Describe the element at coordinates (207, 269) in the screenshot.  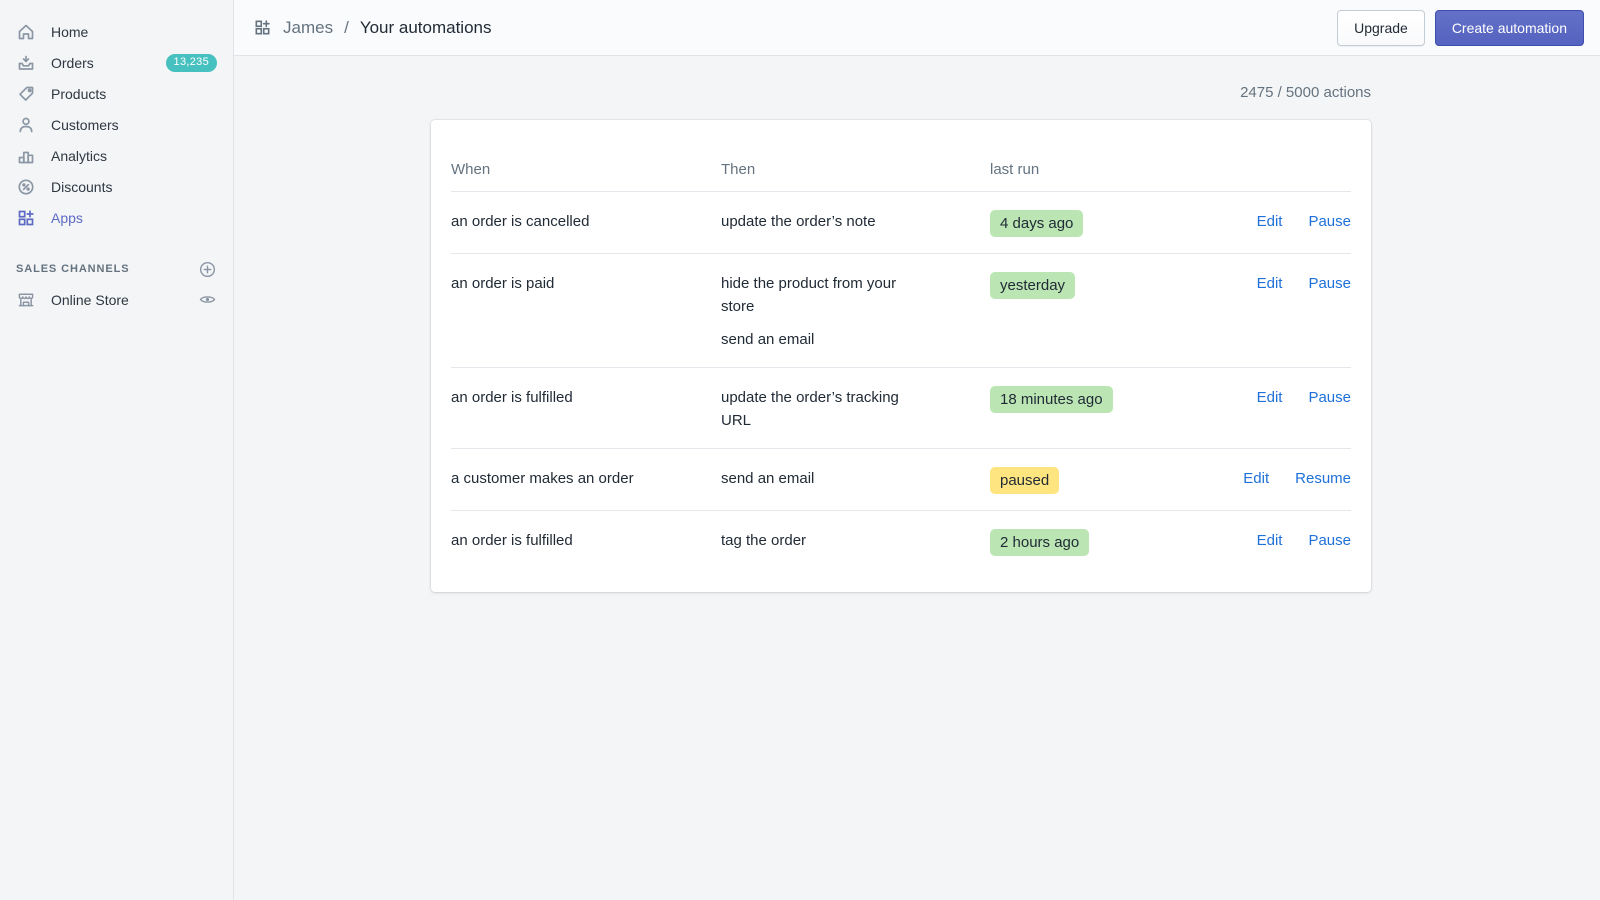
I see `add-sales-channel-icon` at that location.